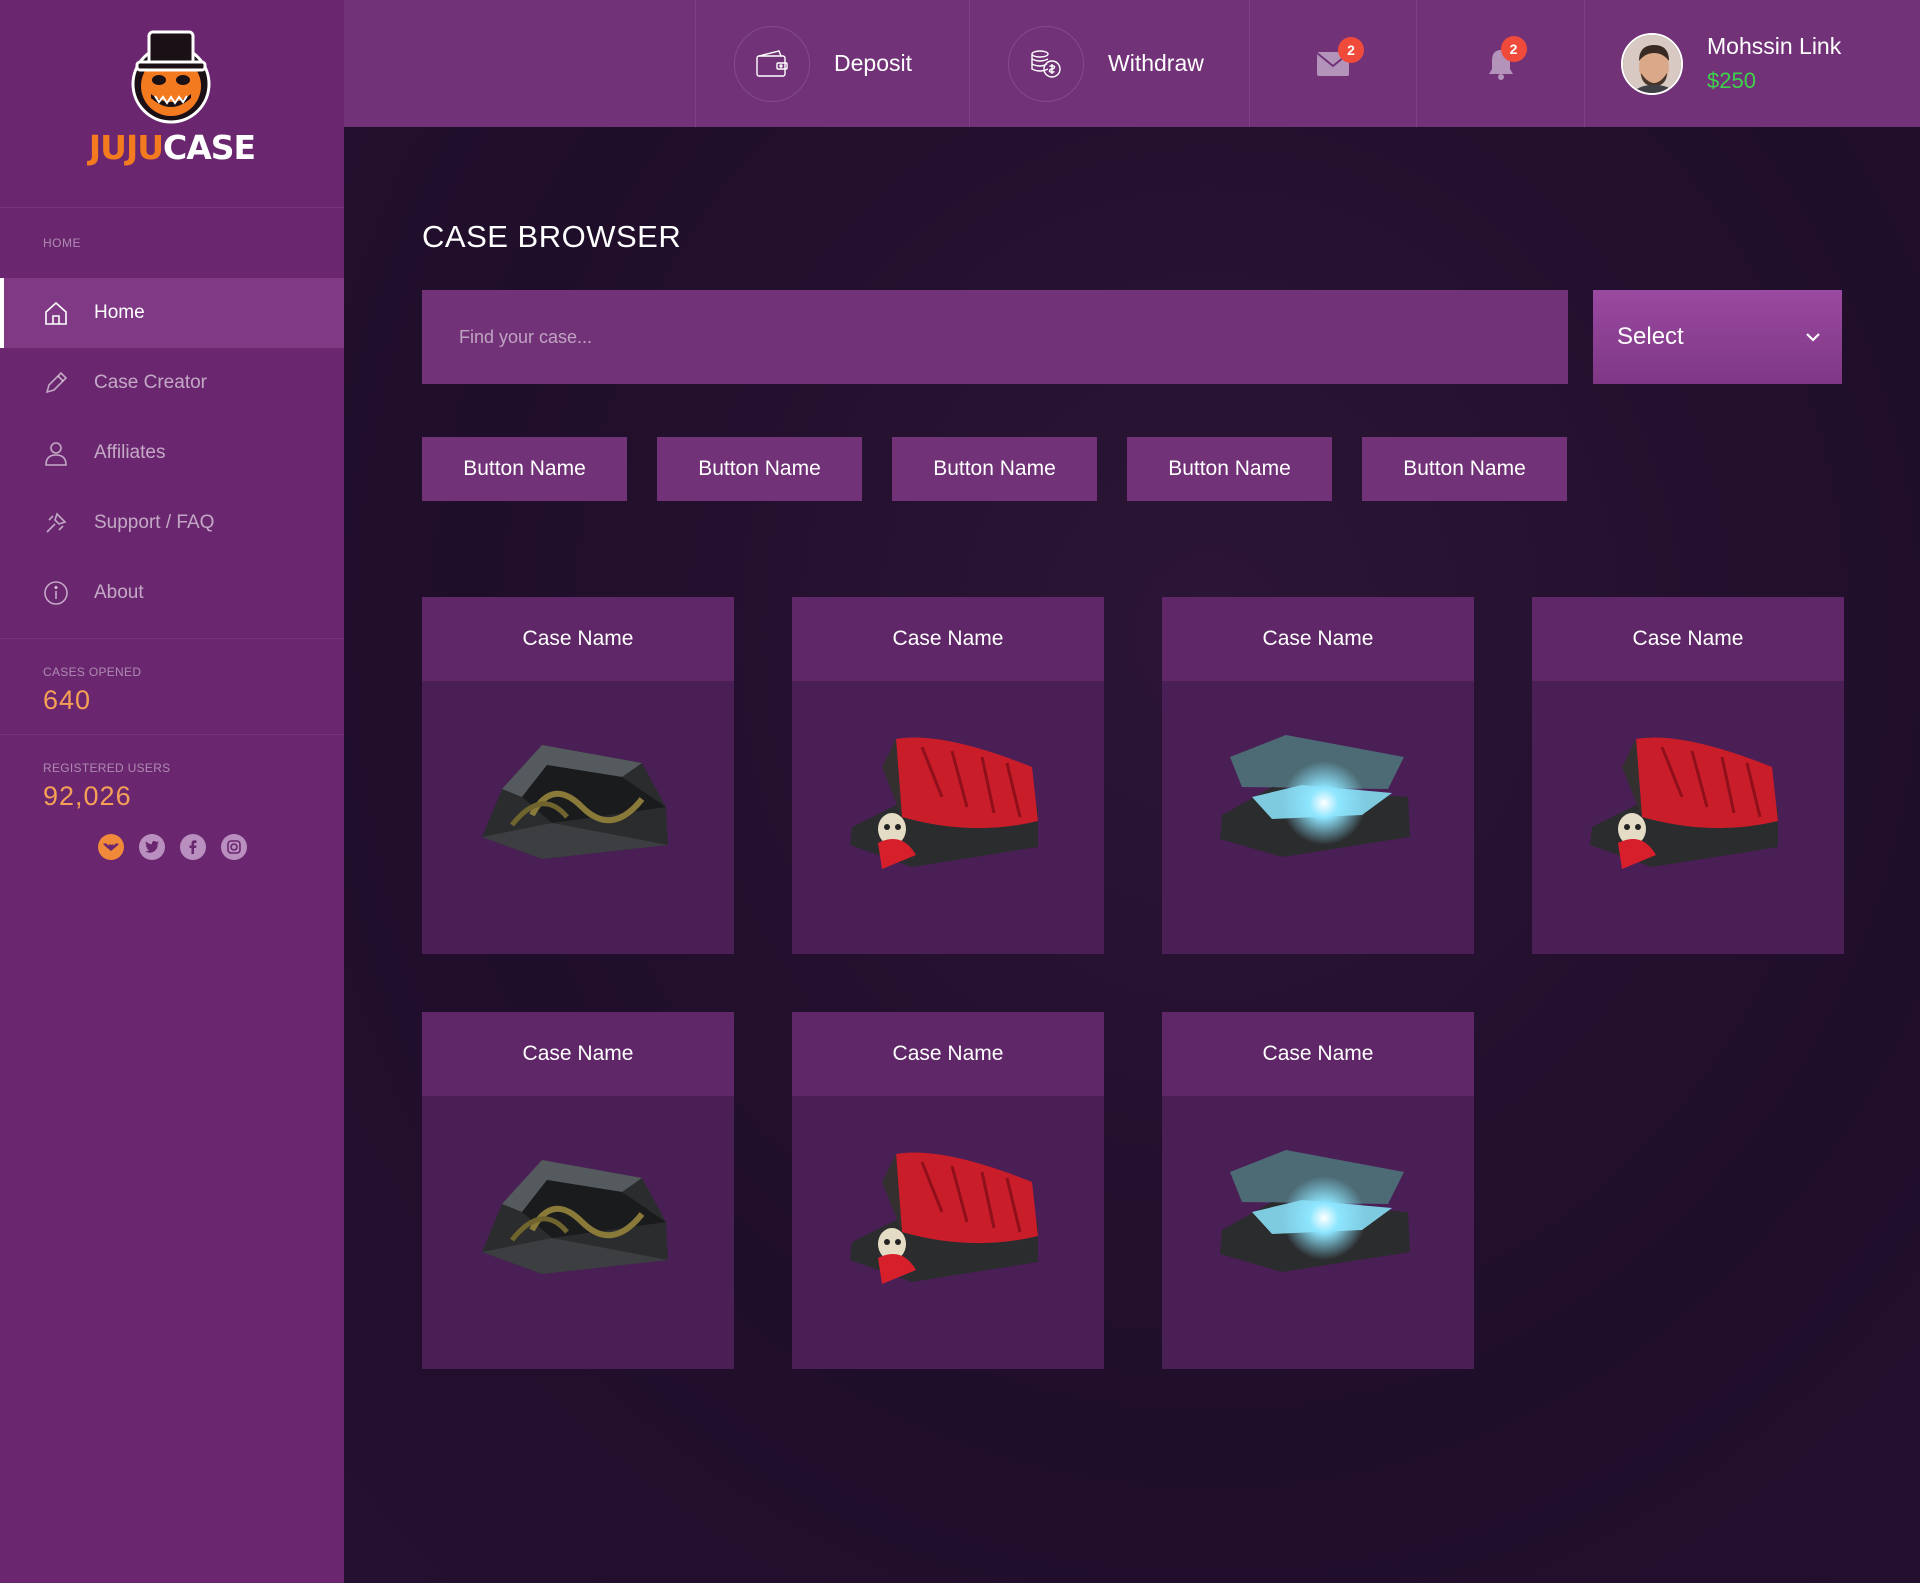  What do you see at coordinates (67, 700) in the screenshot?
I see `stat-value: 640` at bounding box center [67, 700].